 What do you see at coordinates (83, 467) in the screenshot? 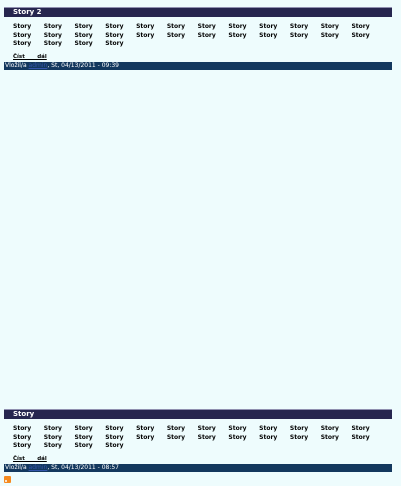
I see `meta-date: , St, 04/13/2011 - 08:57` at bounding box center [83, 467].